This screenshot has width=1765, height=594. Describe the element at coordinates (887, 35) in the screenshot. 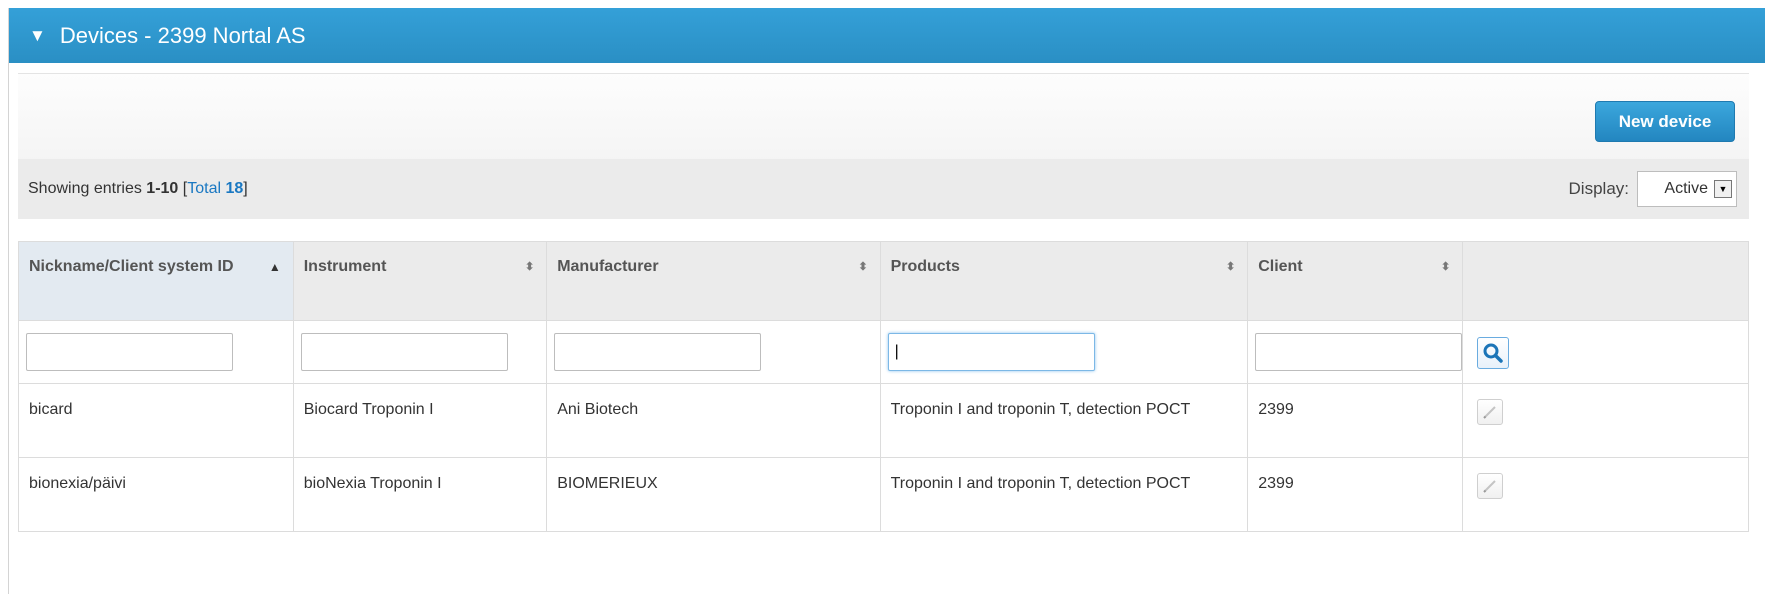

I see `panel-header: ▼ Devices - 2399 Nortal AS` at that location.